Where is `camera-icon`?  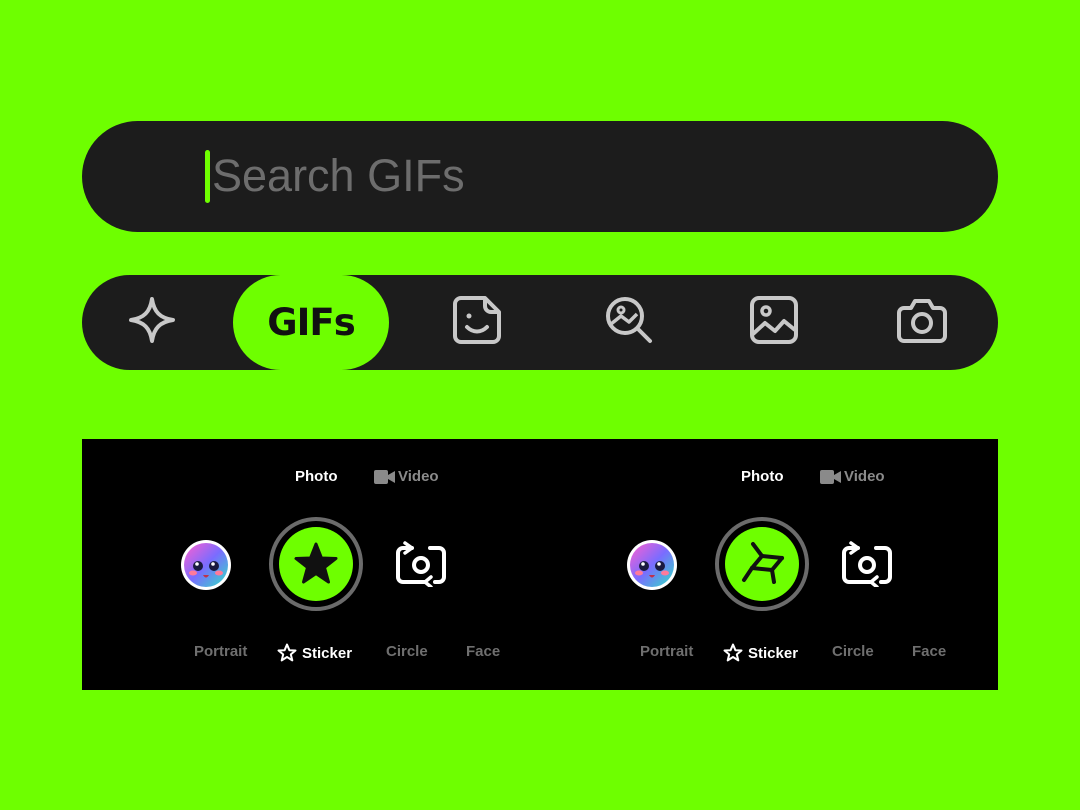
camera-icon is located at coordinates (922, 322).